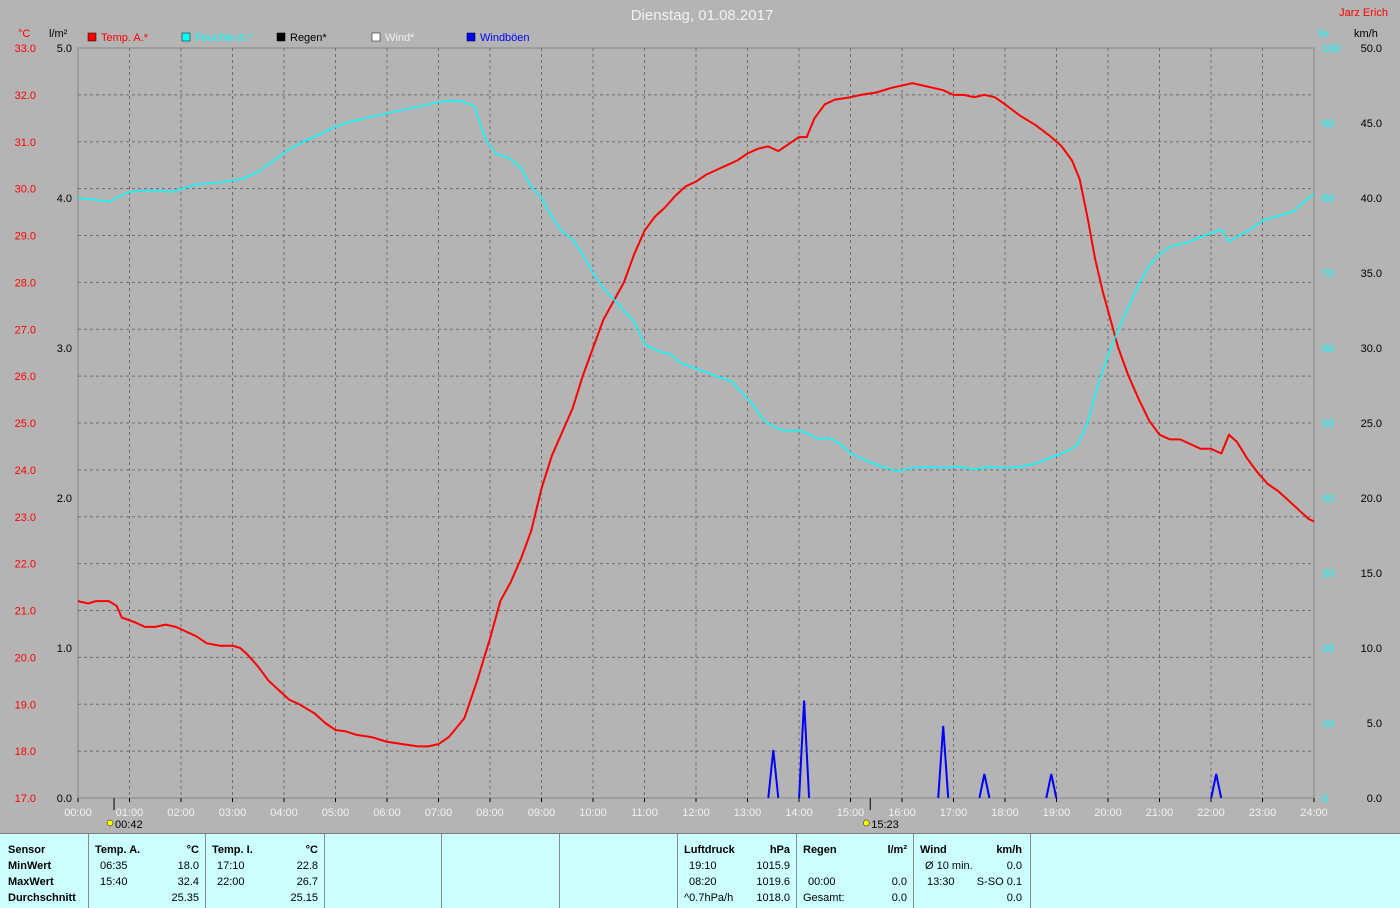 The width and height of the screenshot is (1400, 908). Describe the element at coordinates (1328, 499) in the screenshot. I see `humidity-tick-label: 40` at that location.